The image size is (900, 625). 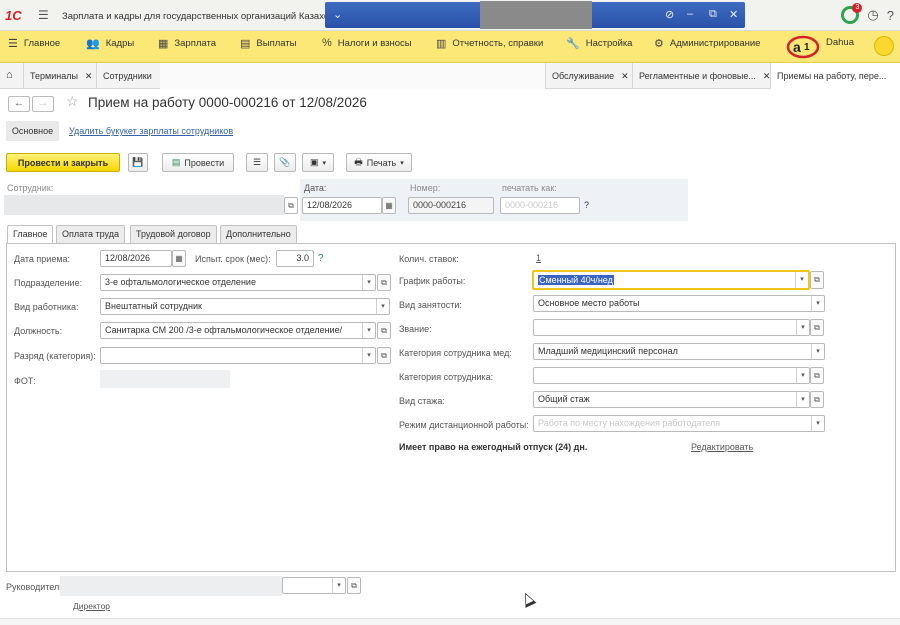 What do you see at coordinates (379, 162) in the screenshot?
I see `print-button: 🖶 Печать ▾` at bounding box center [379, 162].